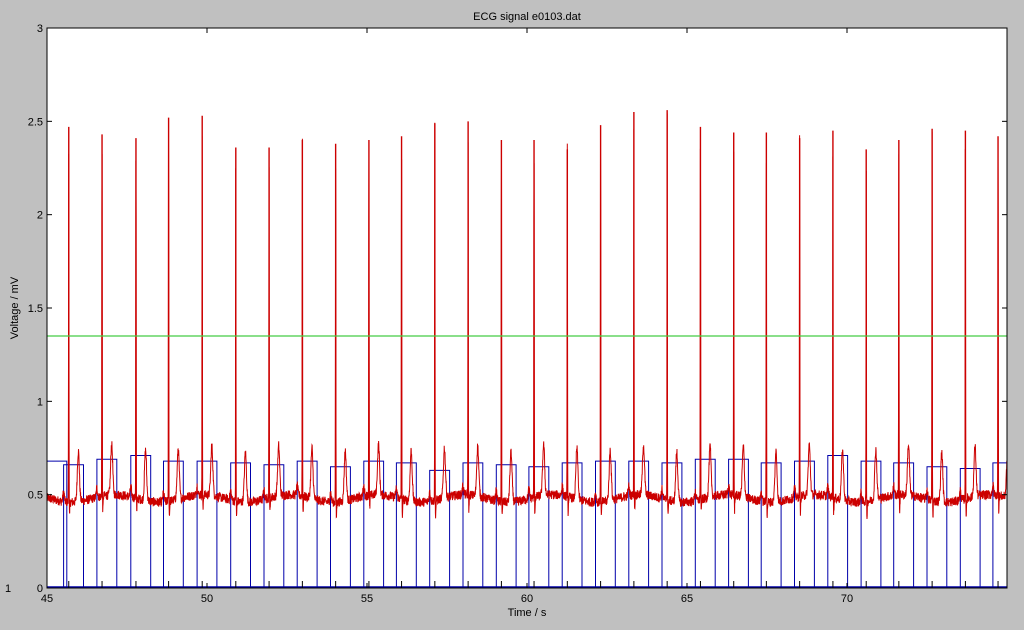 This screenshot has width=1024, height=630. I want to click on extra-left-label: 1, so click(8, 589).